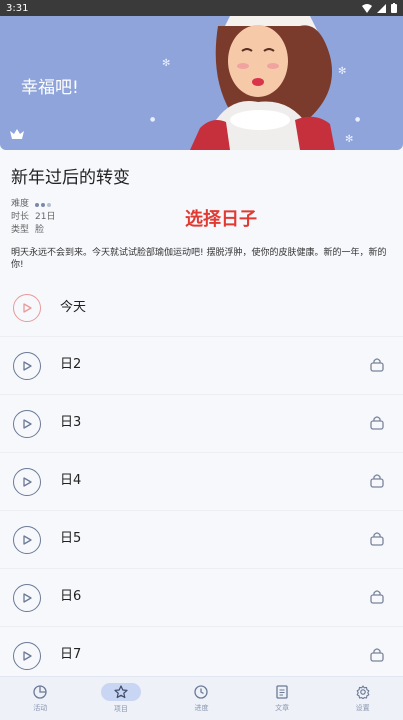 Image resolution: width=403 pixels, height=720 pixels. I want to click on day-item-today: 今天, so click(201, 308).